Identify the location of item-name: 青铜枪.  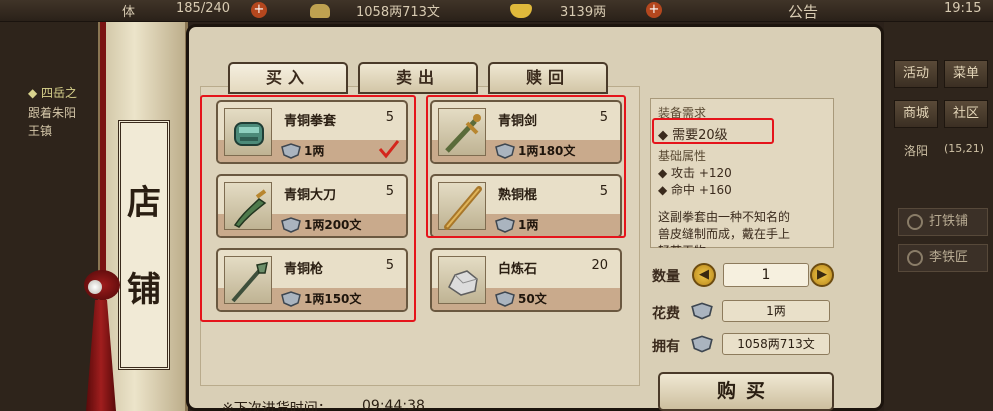
(304, 269).